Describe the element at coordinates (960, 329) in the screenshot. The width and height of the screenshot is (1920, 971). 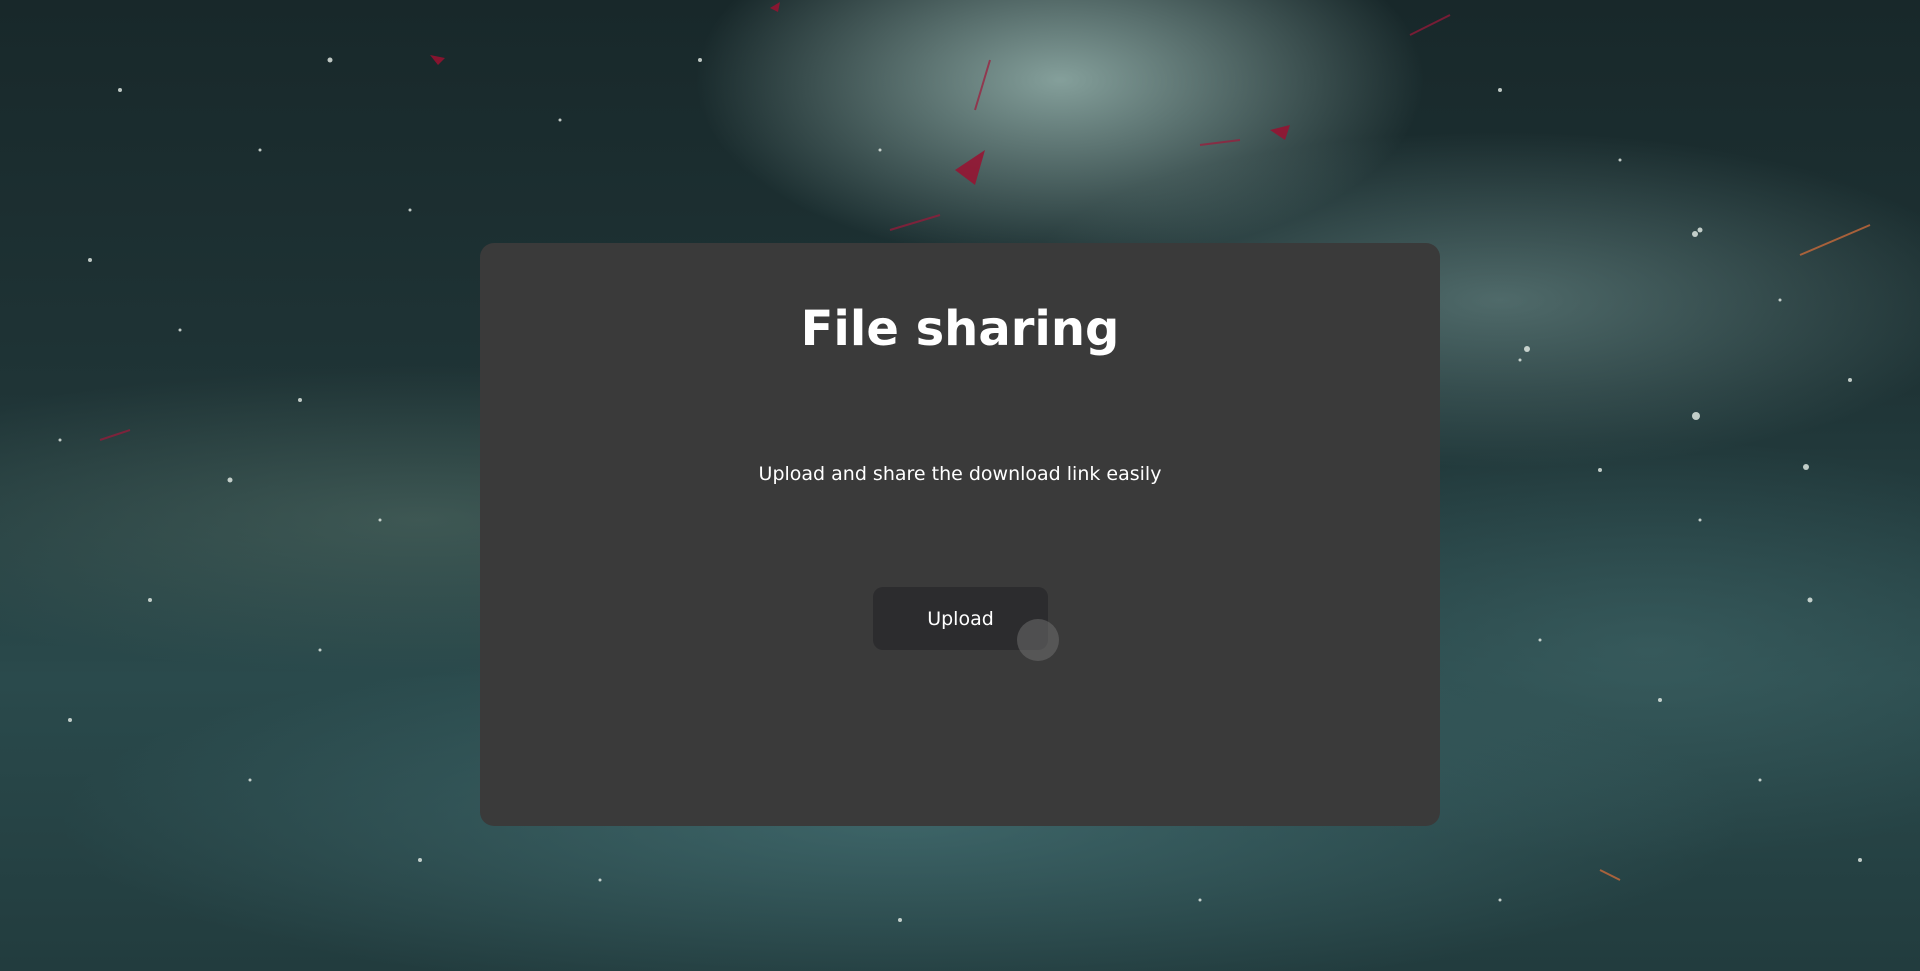
I see `page-title: File sharing` at that location.